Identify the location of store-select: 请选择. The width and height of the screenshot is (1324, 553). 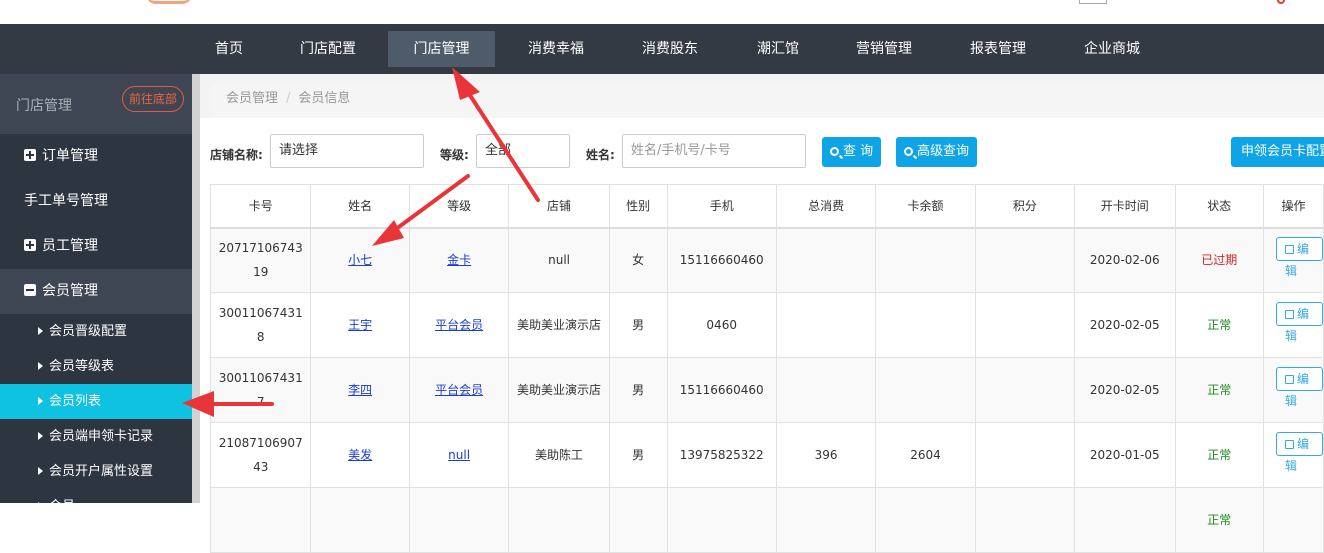
(347, 151).